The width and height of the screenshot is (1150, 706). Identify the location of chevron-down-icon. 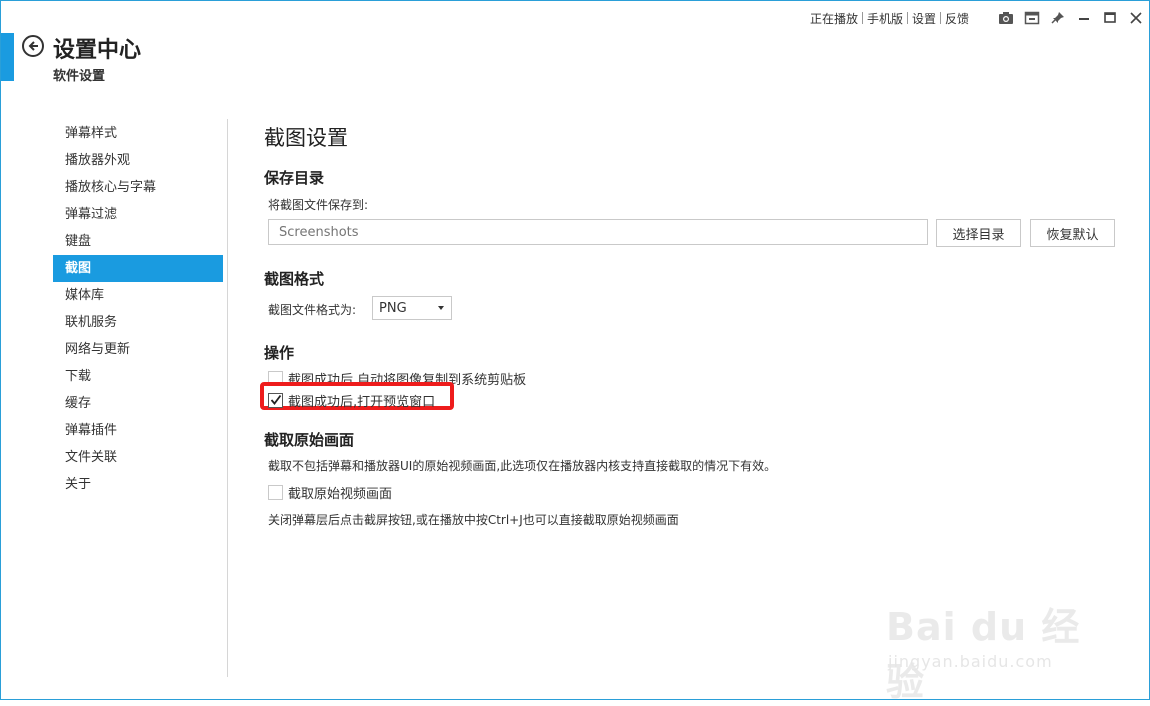
(441, 308).